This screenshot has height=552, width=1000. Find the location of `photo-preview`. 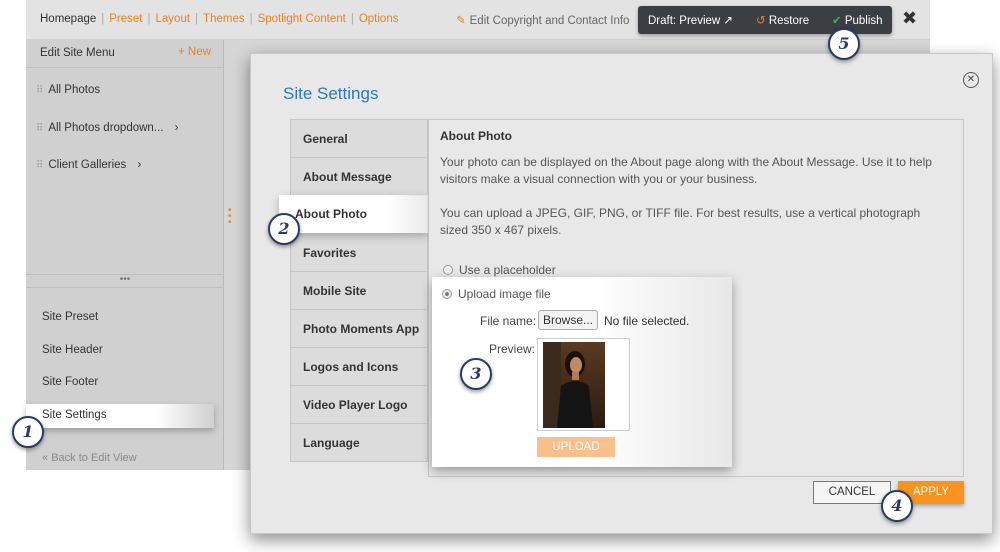

photo-preview is located at coordinates (583, 384).